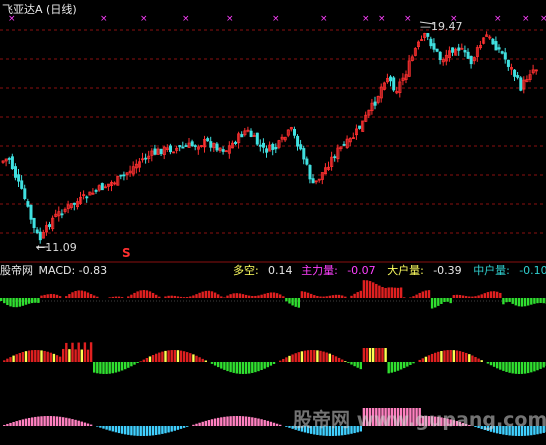  I want to click on watermark: 股帝网 www.gupang.com, so click(419, 420).